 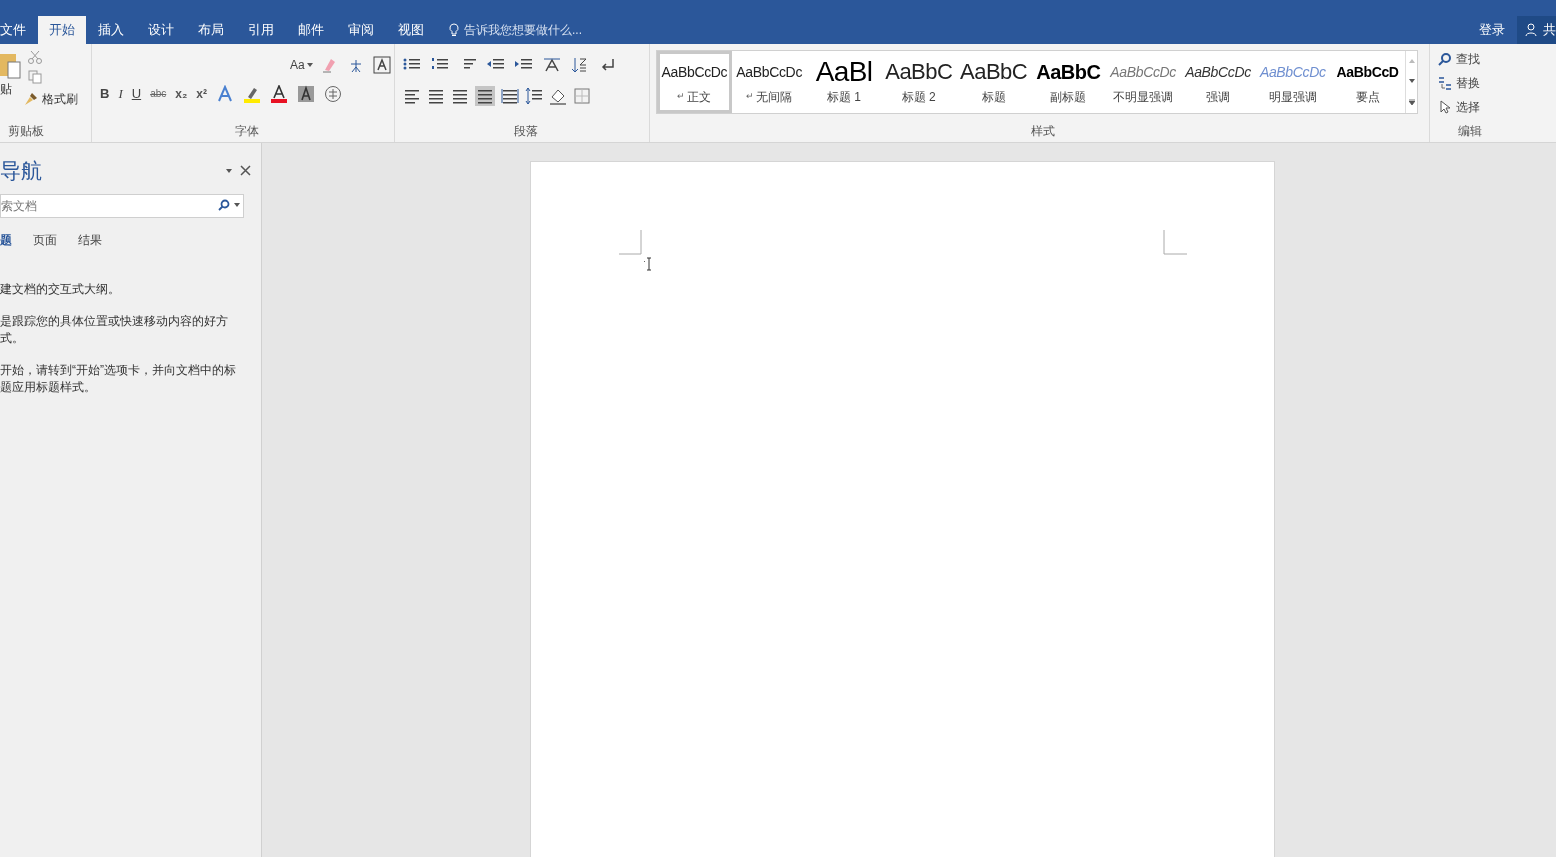 I want to click on style-item: AaBbCcDc ↵ 无间隔, so click(x=769, y=82).